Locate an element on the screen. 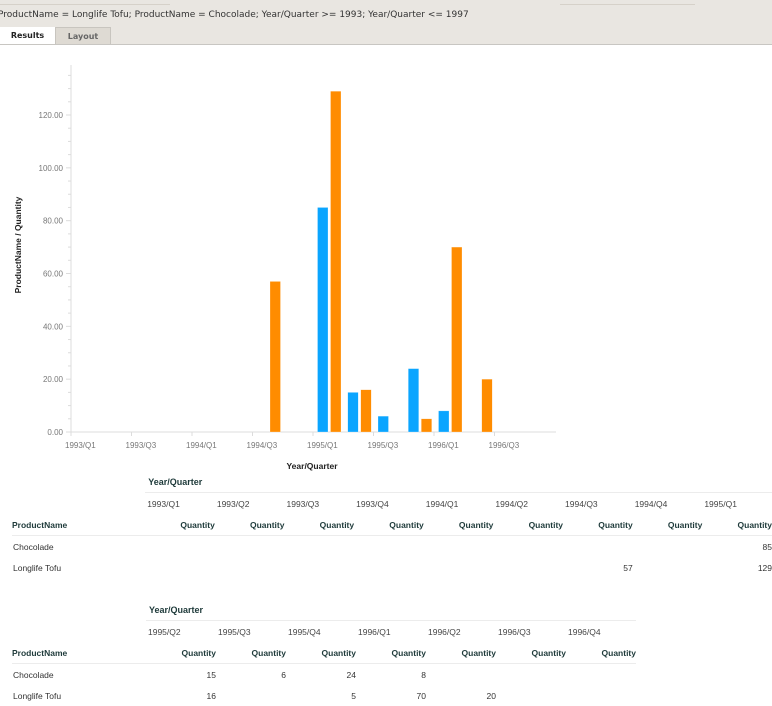 The image size is (772, 706). cell-value: 57 is located at coordinates (628, 567).